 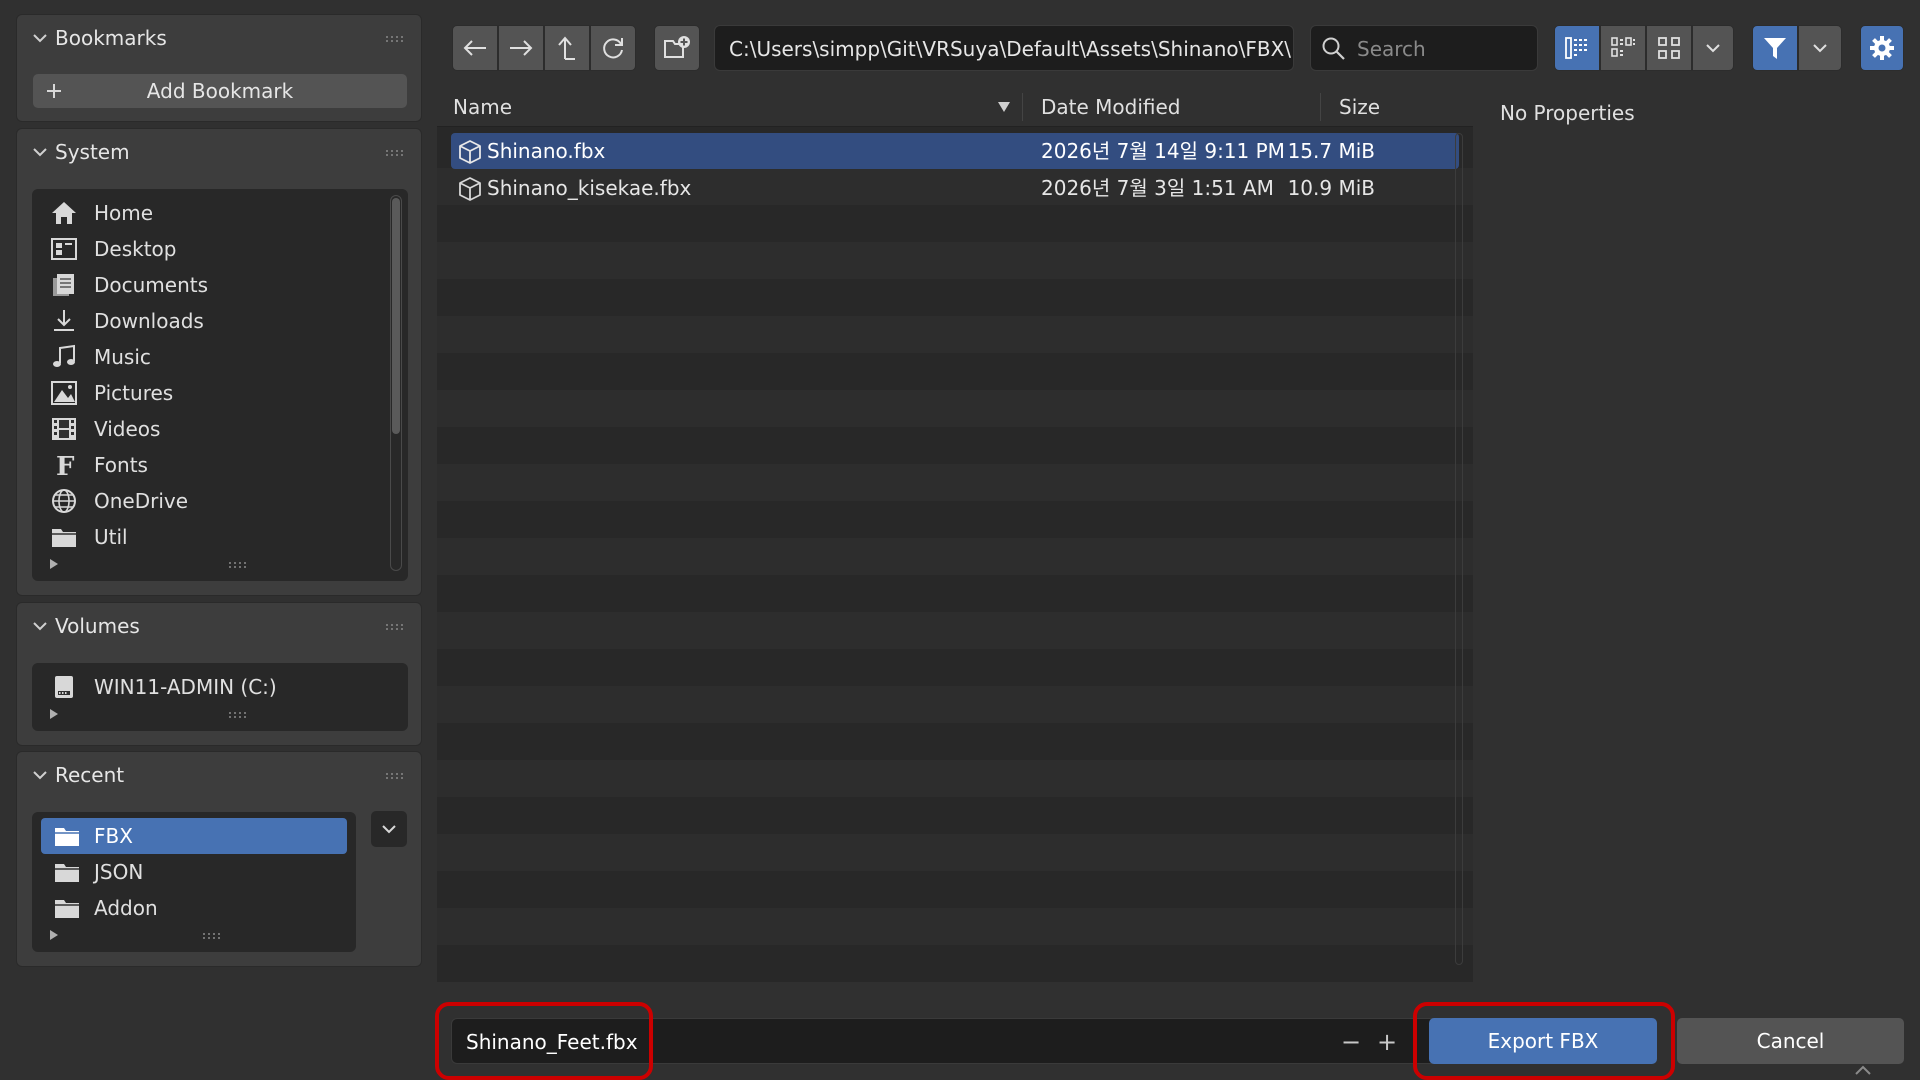 I want to click on file-list-scrollbar, so click(x=1459, y=549).